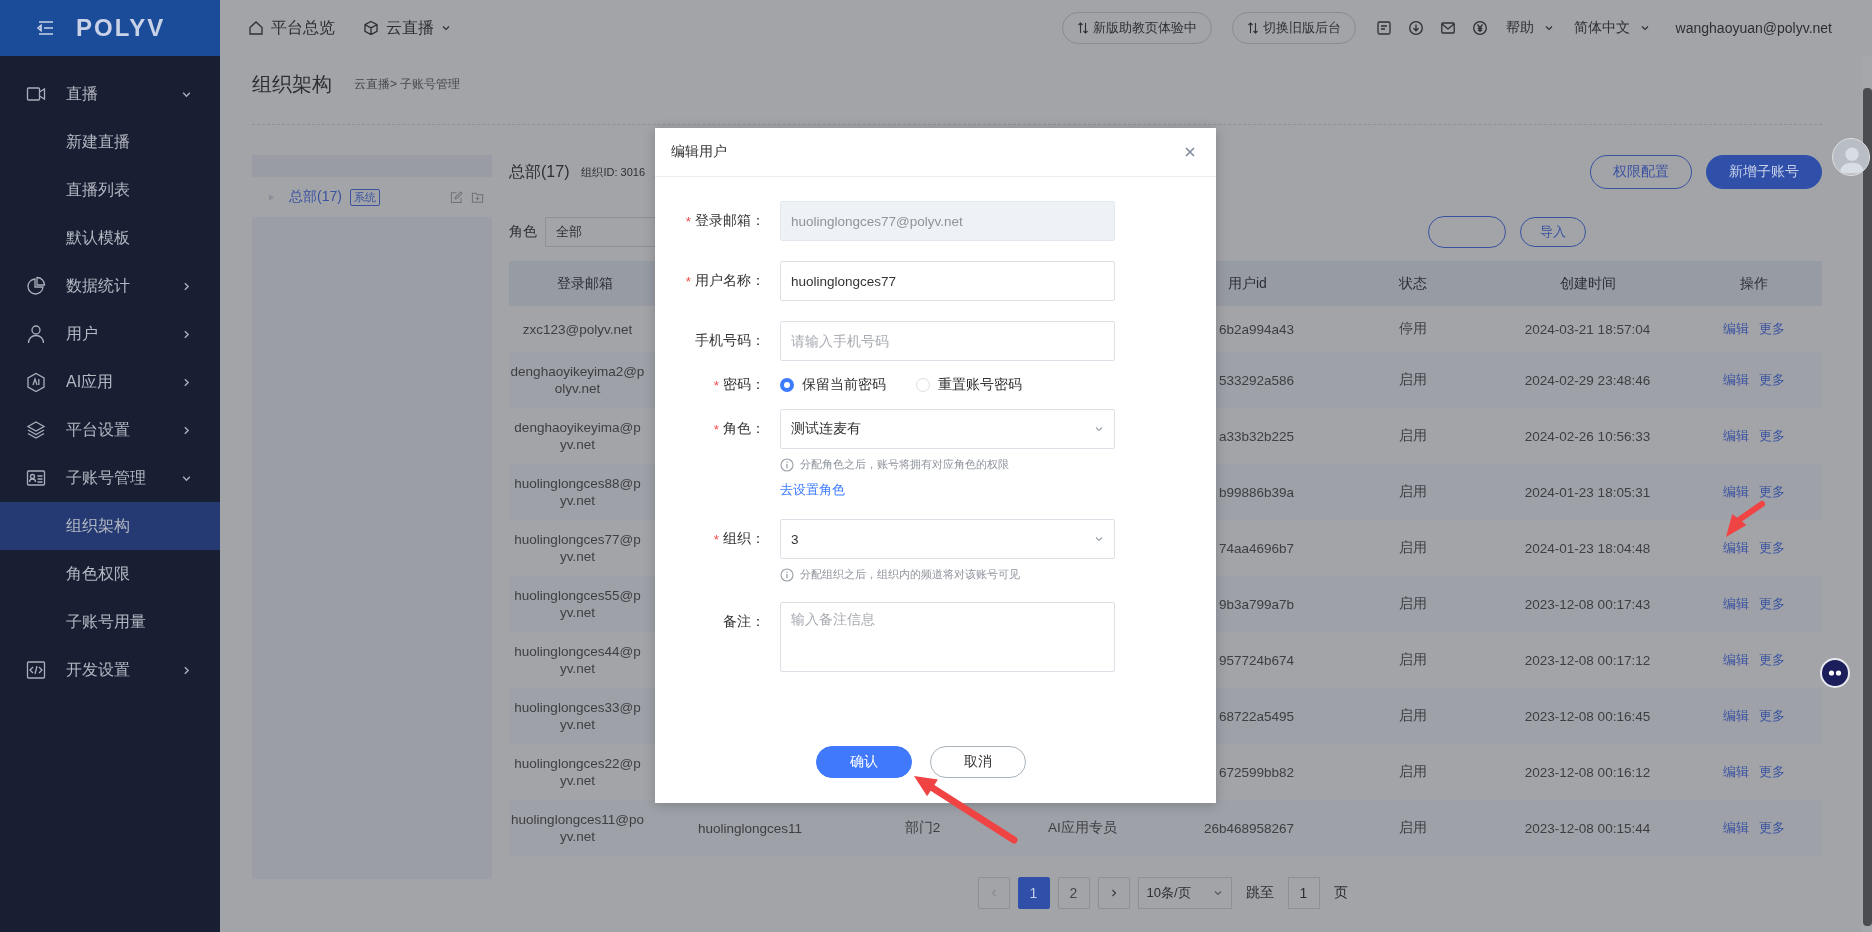 This screenshot has width=1872, height=932. I want to click on select-field: 3, so click(947, 539).